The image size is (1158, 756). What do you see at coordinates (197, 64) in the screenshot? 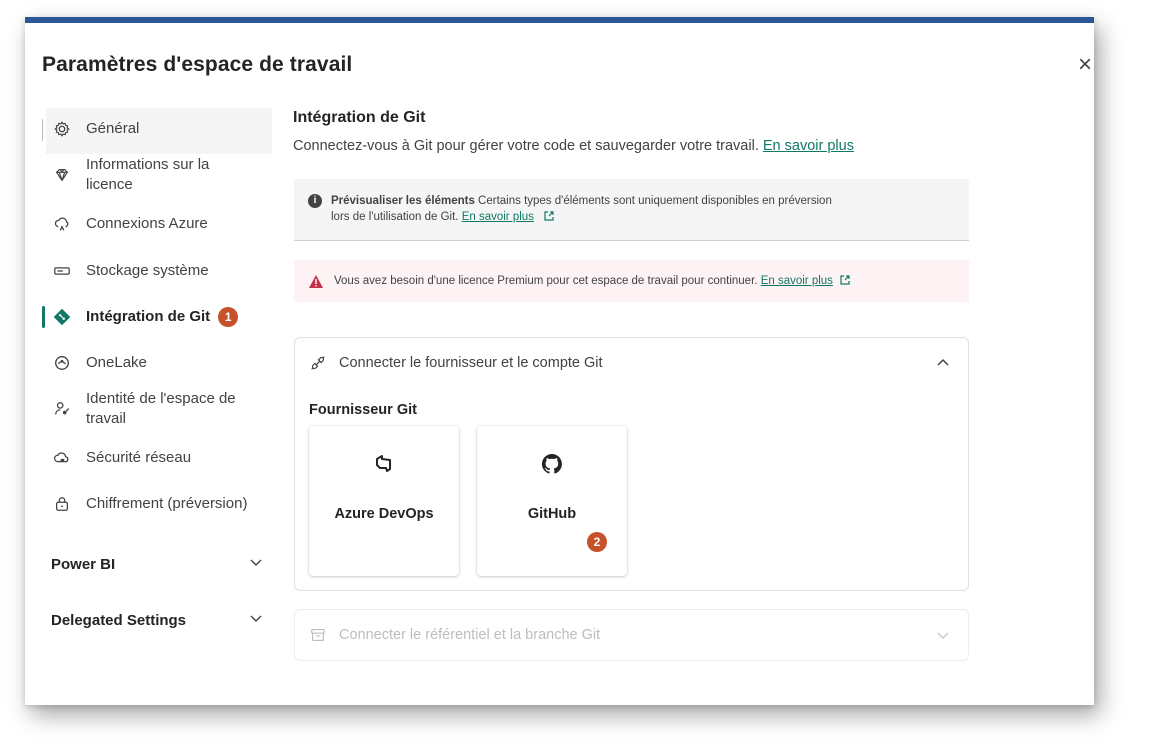
I see `dialog-title: Paramètres d'espace de travail` at bounding box center [197, 64].